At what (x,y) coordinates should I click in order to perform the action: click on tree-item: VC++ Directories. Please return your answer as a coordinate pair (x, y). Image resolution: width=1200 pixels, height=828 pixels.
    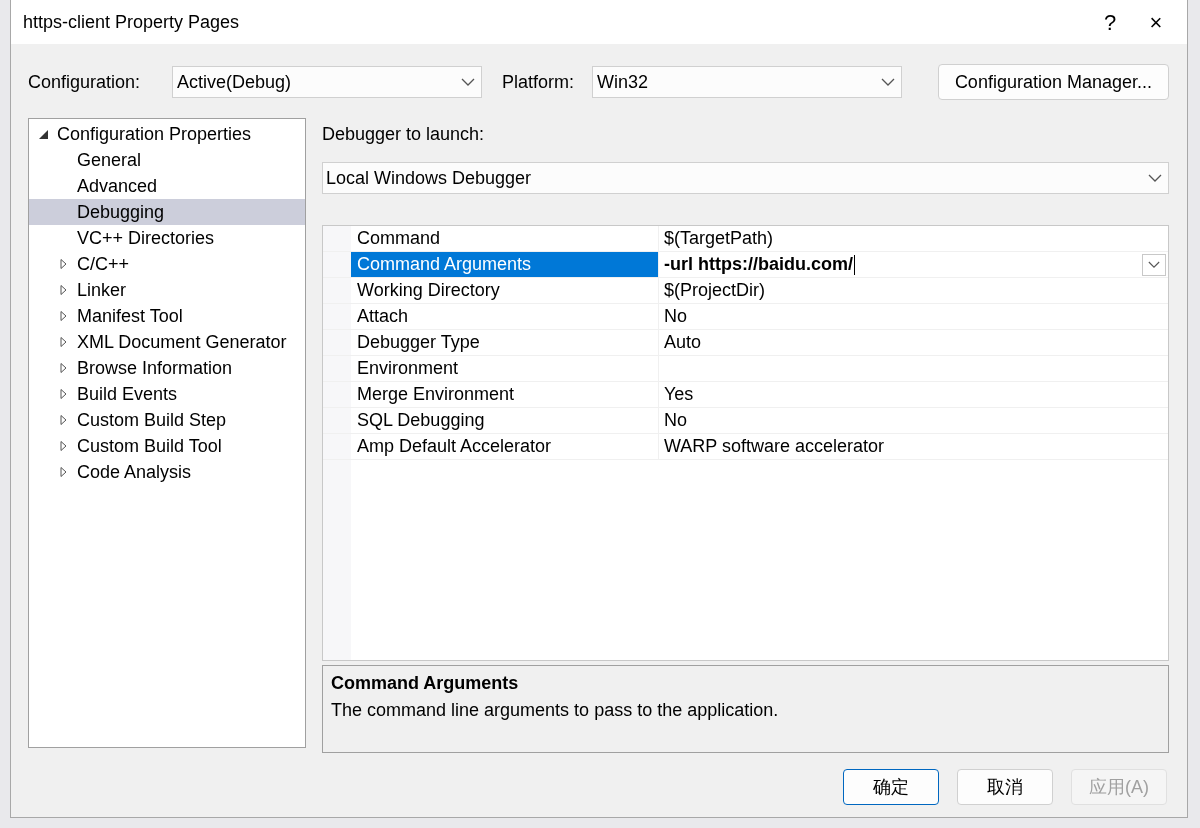
    Looking at the image, I should click on (167, 238).